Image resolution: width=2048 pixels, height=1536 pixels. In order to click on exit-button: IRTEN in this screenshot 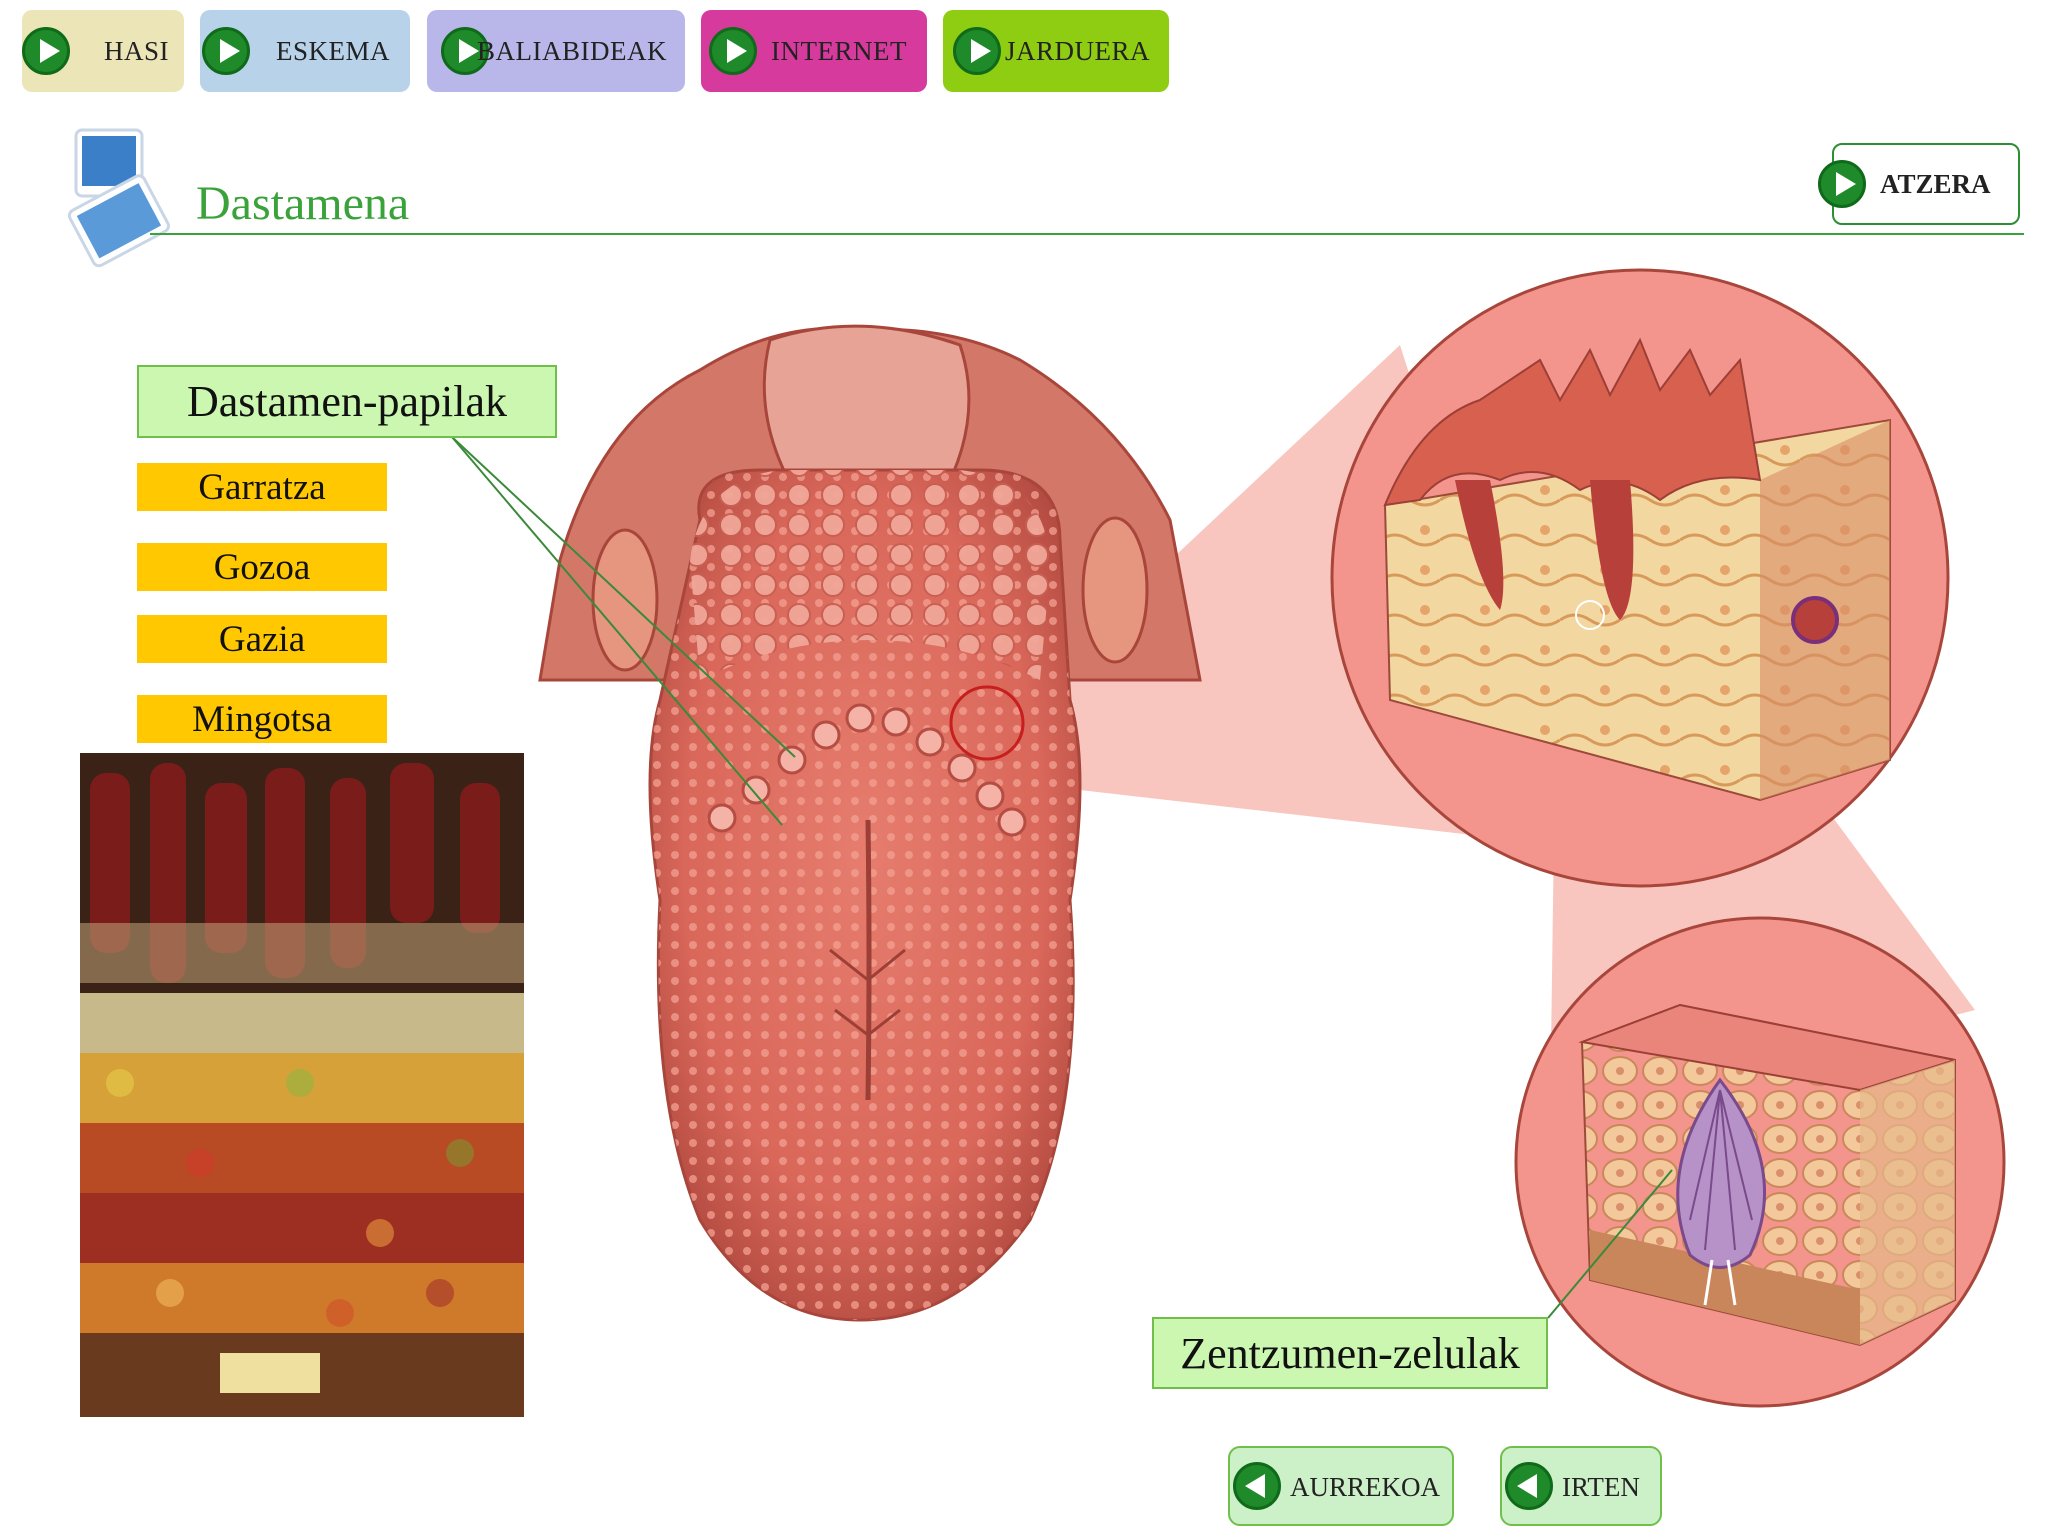, I will do `click(1581, 1486)`.